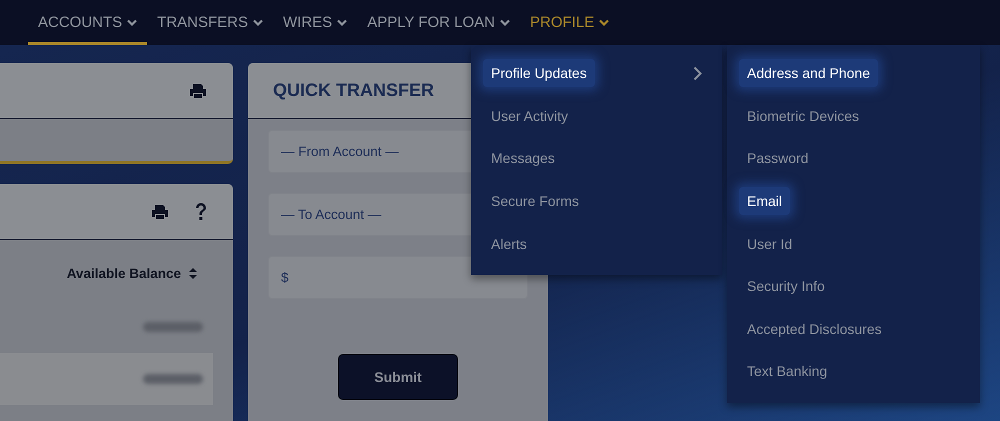 The width and height of the screenshot is (1000, 421). I want to click on menu-item: Address and Phone, so click(808, 73).